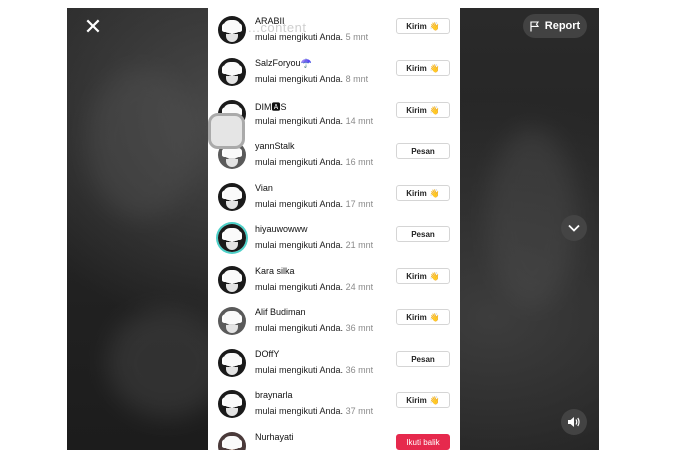  I want to click on username: Vian, so click(264, 188).